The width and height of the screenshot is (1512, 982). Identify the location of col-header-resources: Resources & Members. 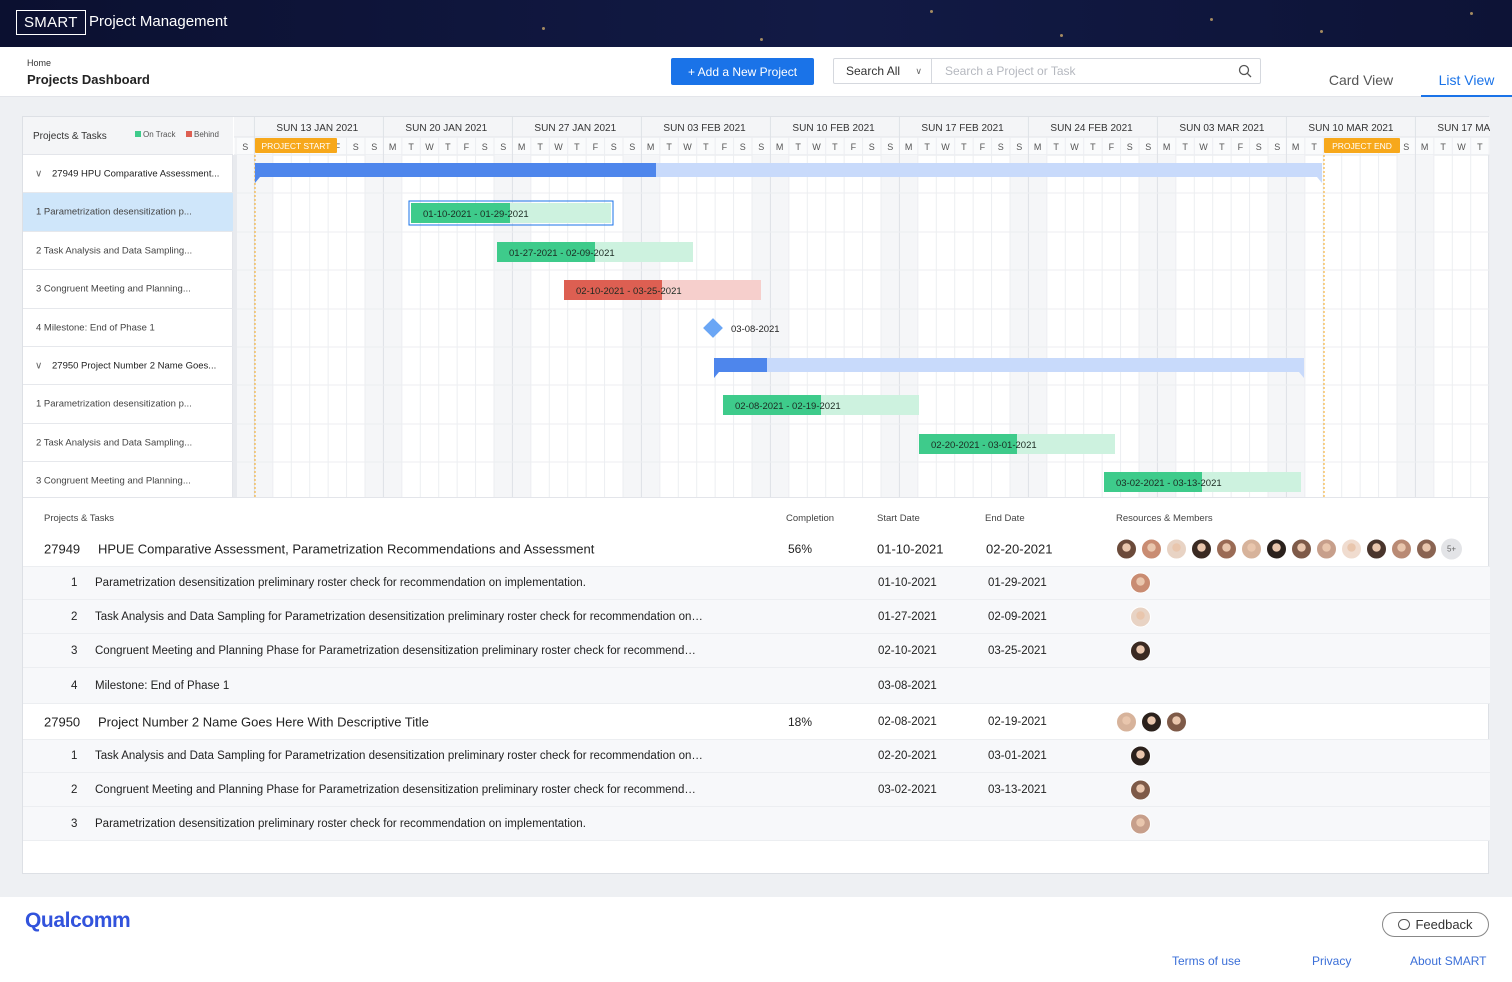
(1164, 518).